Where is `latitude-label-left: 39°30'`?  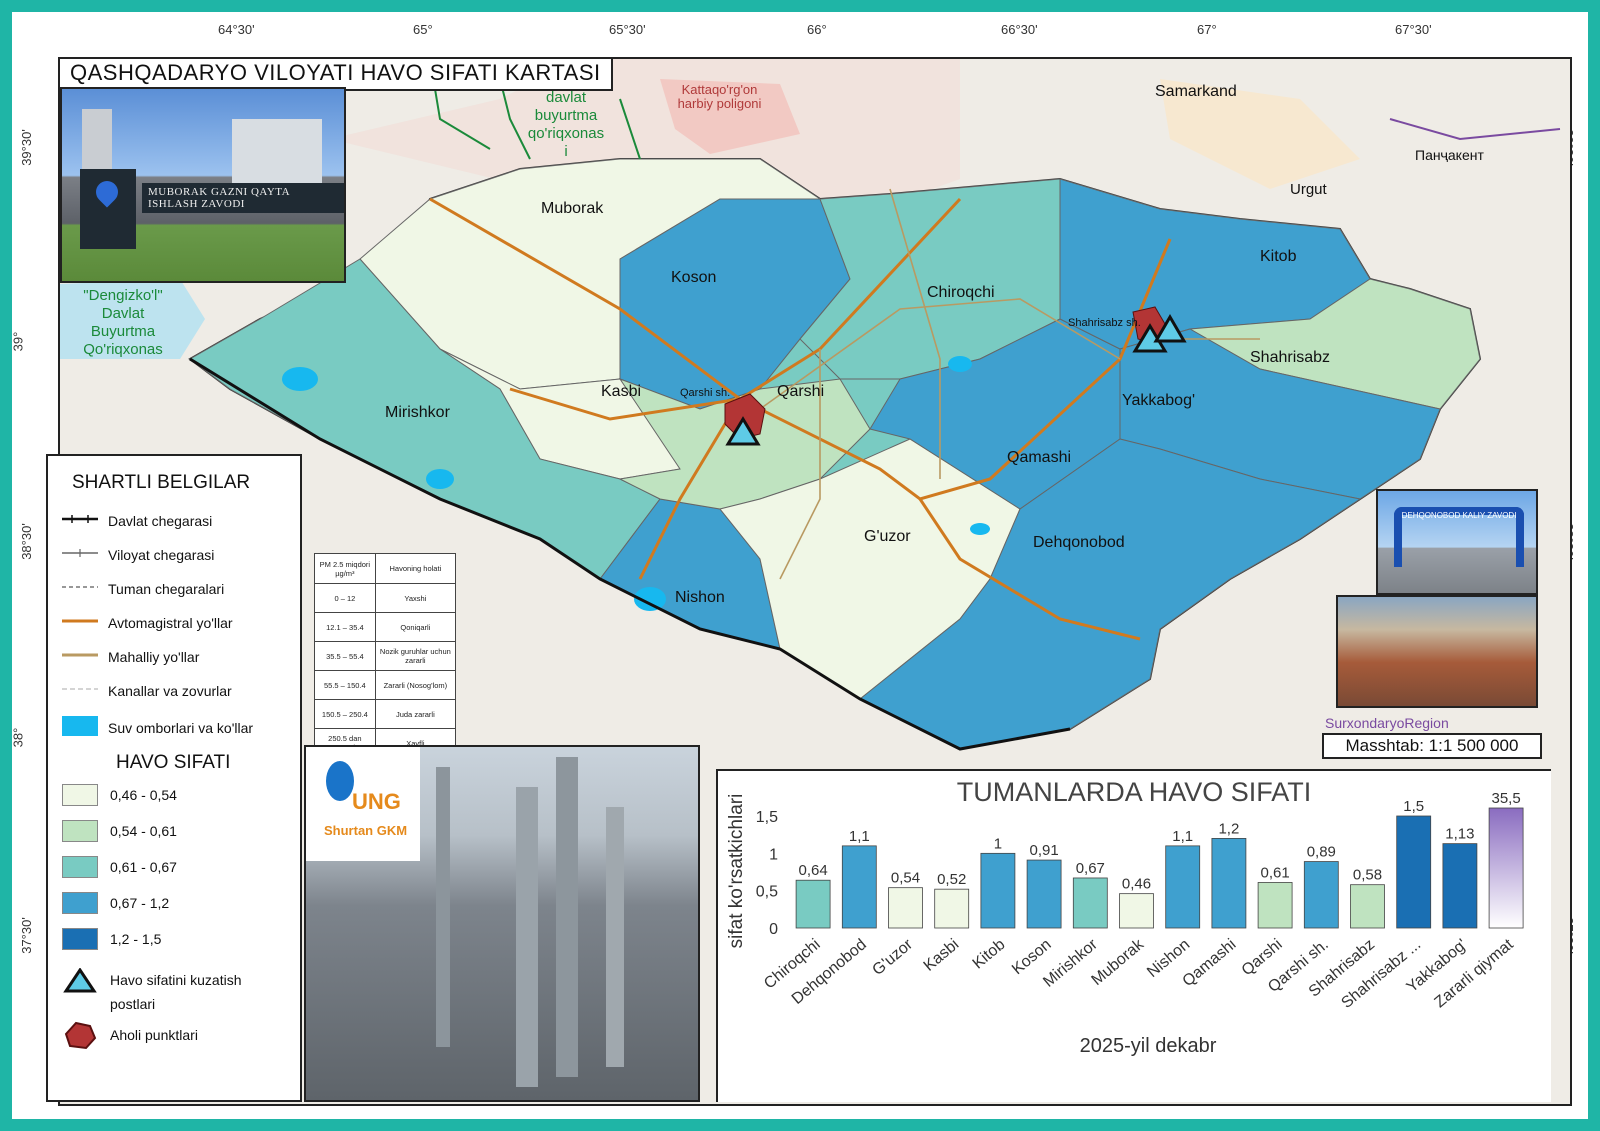
latitude-label-left: 39°30' is located at coordinates (26, 147).